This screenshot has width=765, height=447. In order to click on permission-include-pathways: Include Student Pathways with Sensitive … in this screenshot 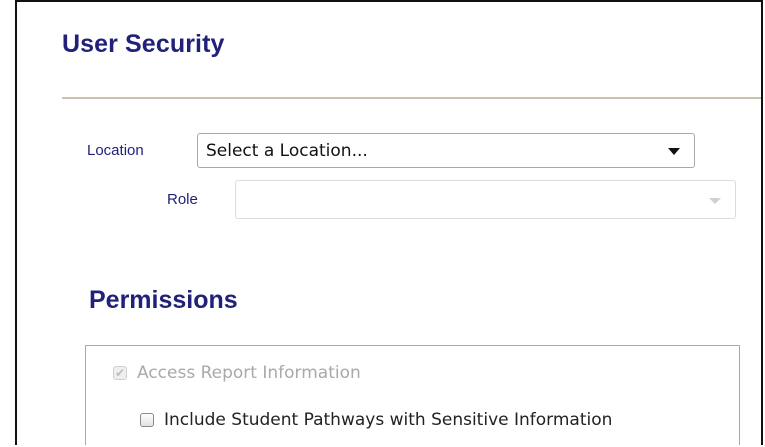, I will do `click(376, 420)`.